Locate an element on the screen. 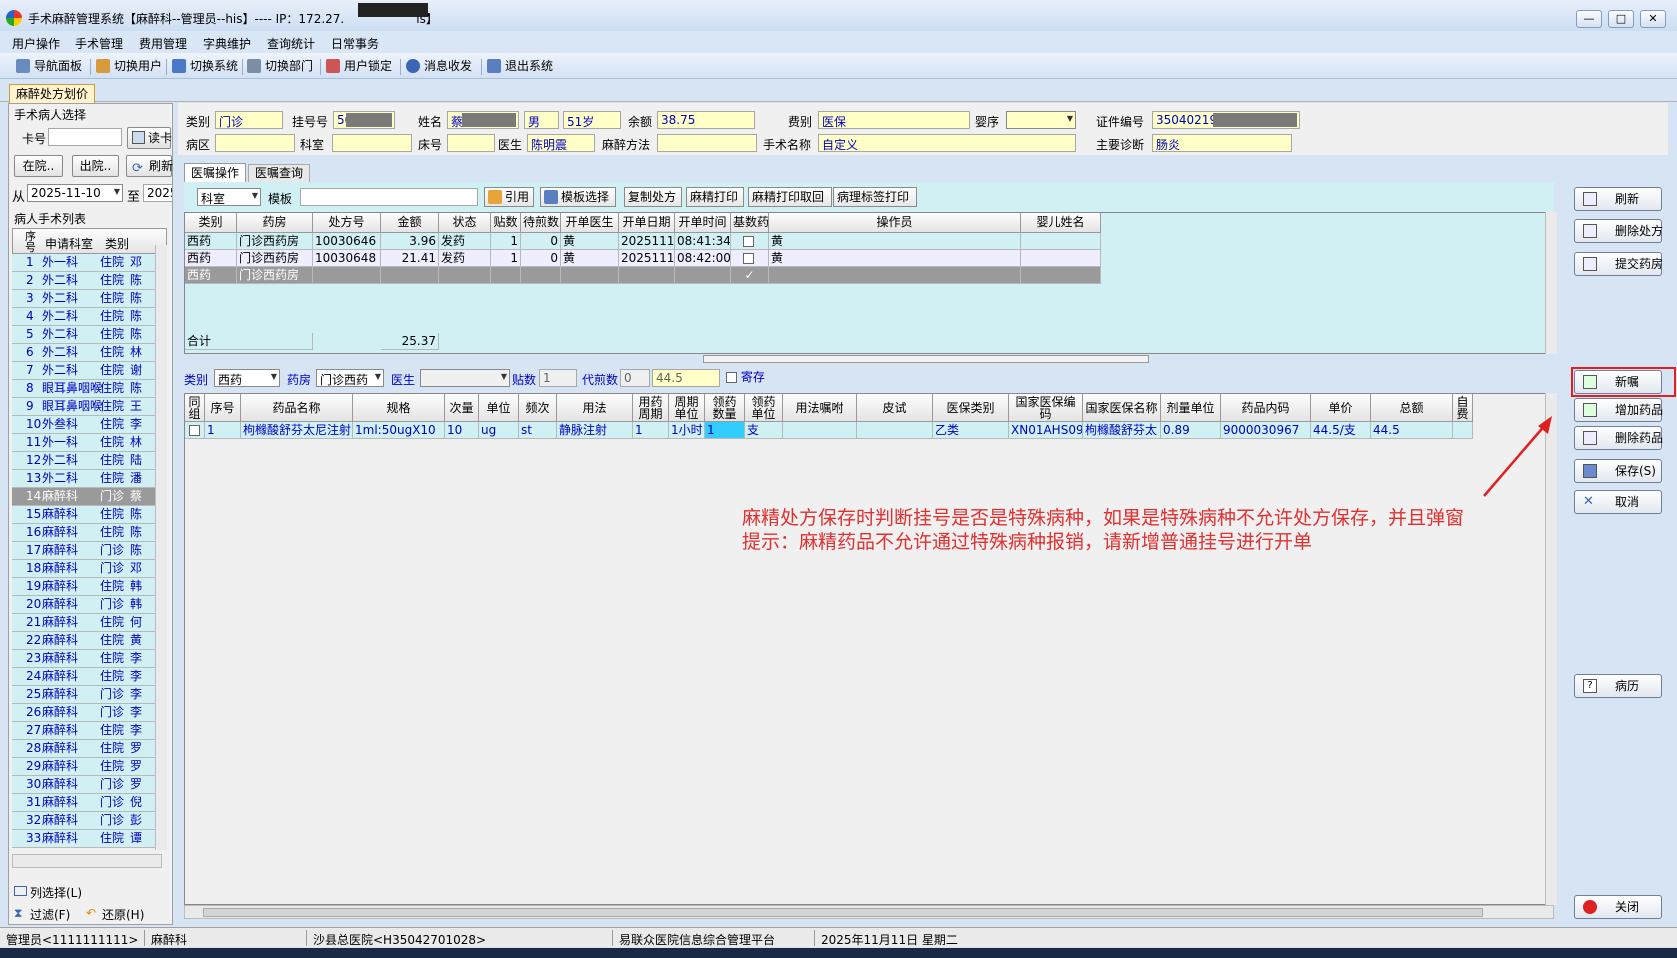  table-cell: 西药 is located at coordinates (211, 241).